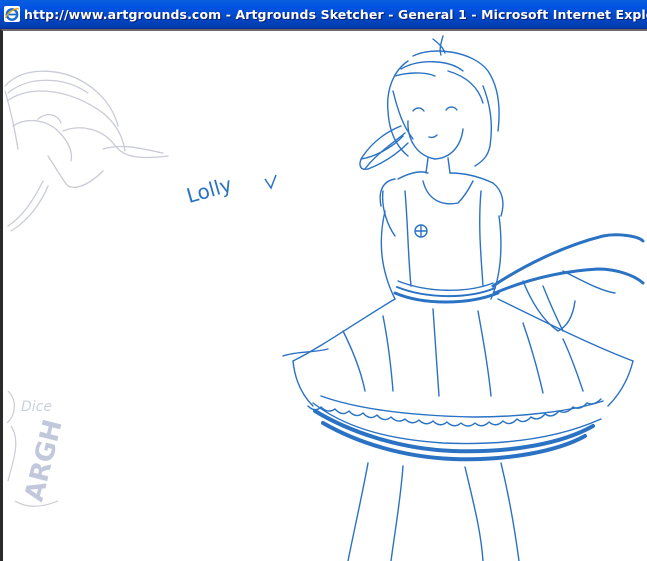 Image resolution: width=647 pixels, height=561 pixels. What do you see at coordinates (12, 14) in the screenshot?
I see `internet-explorer-icon` at bounding box center [12, 14].